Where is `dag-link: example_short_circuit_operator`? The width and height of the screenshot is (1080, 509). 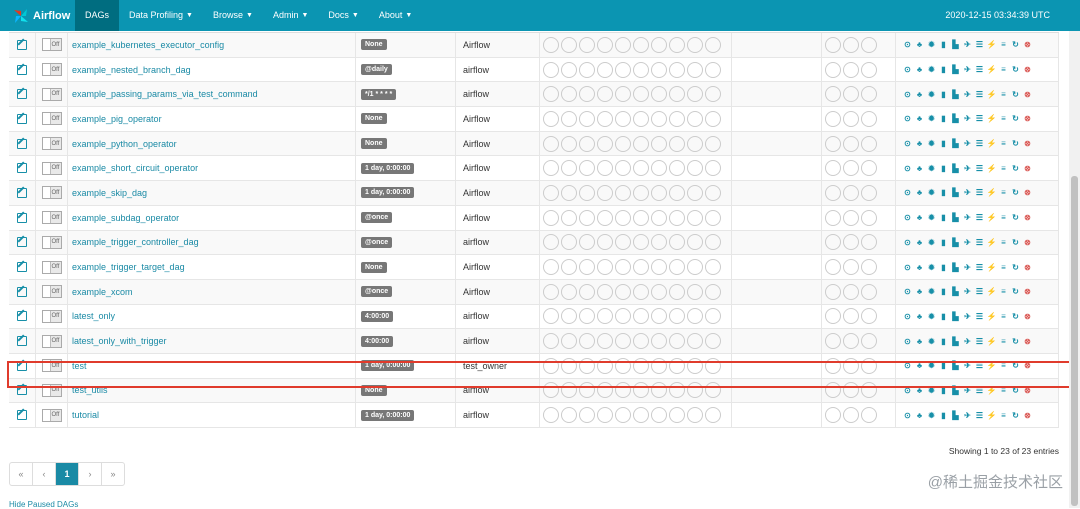 dag-link: example_short_circuit_operator is located at coordinates (135, 168).